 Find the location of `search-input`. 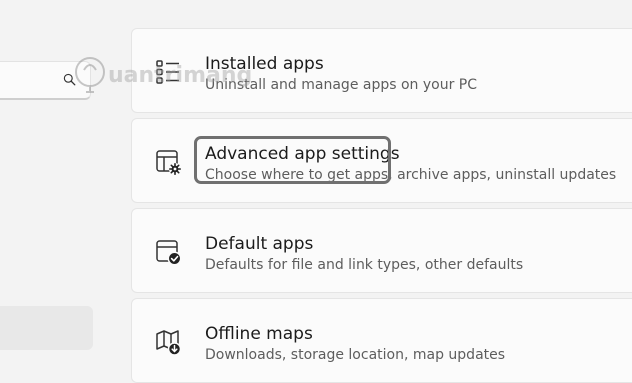

search-input is located at coordinates (45, 80).